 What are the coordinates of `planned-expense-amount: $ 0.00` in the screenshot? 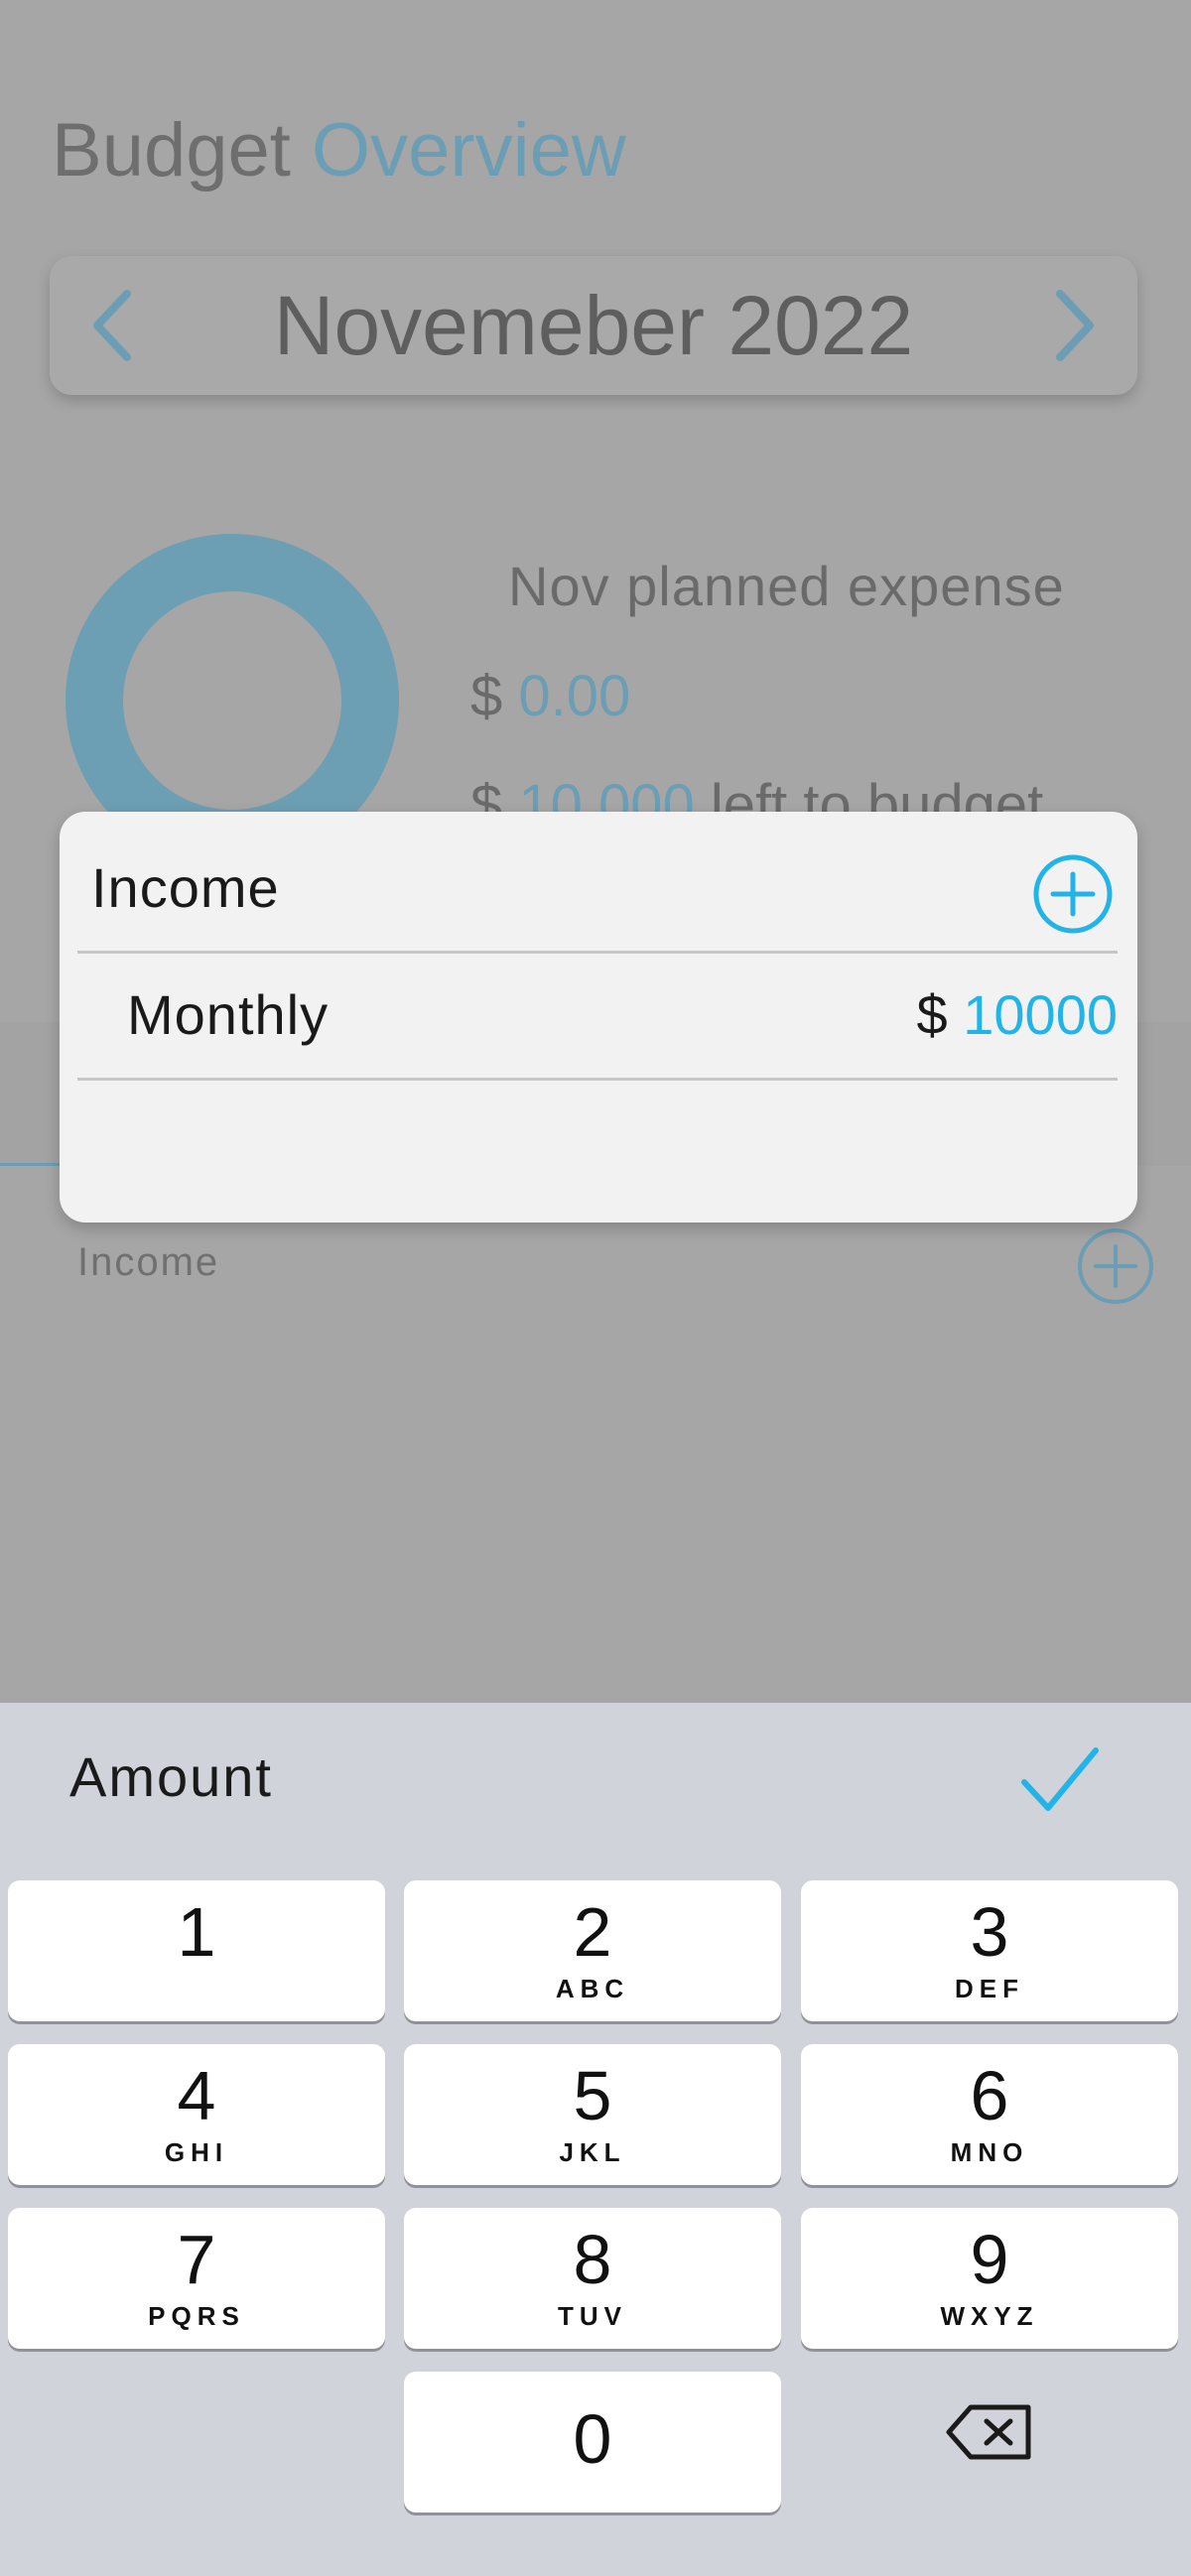 It's located at (550, 696).